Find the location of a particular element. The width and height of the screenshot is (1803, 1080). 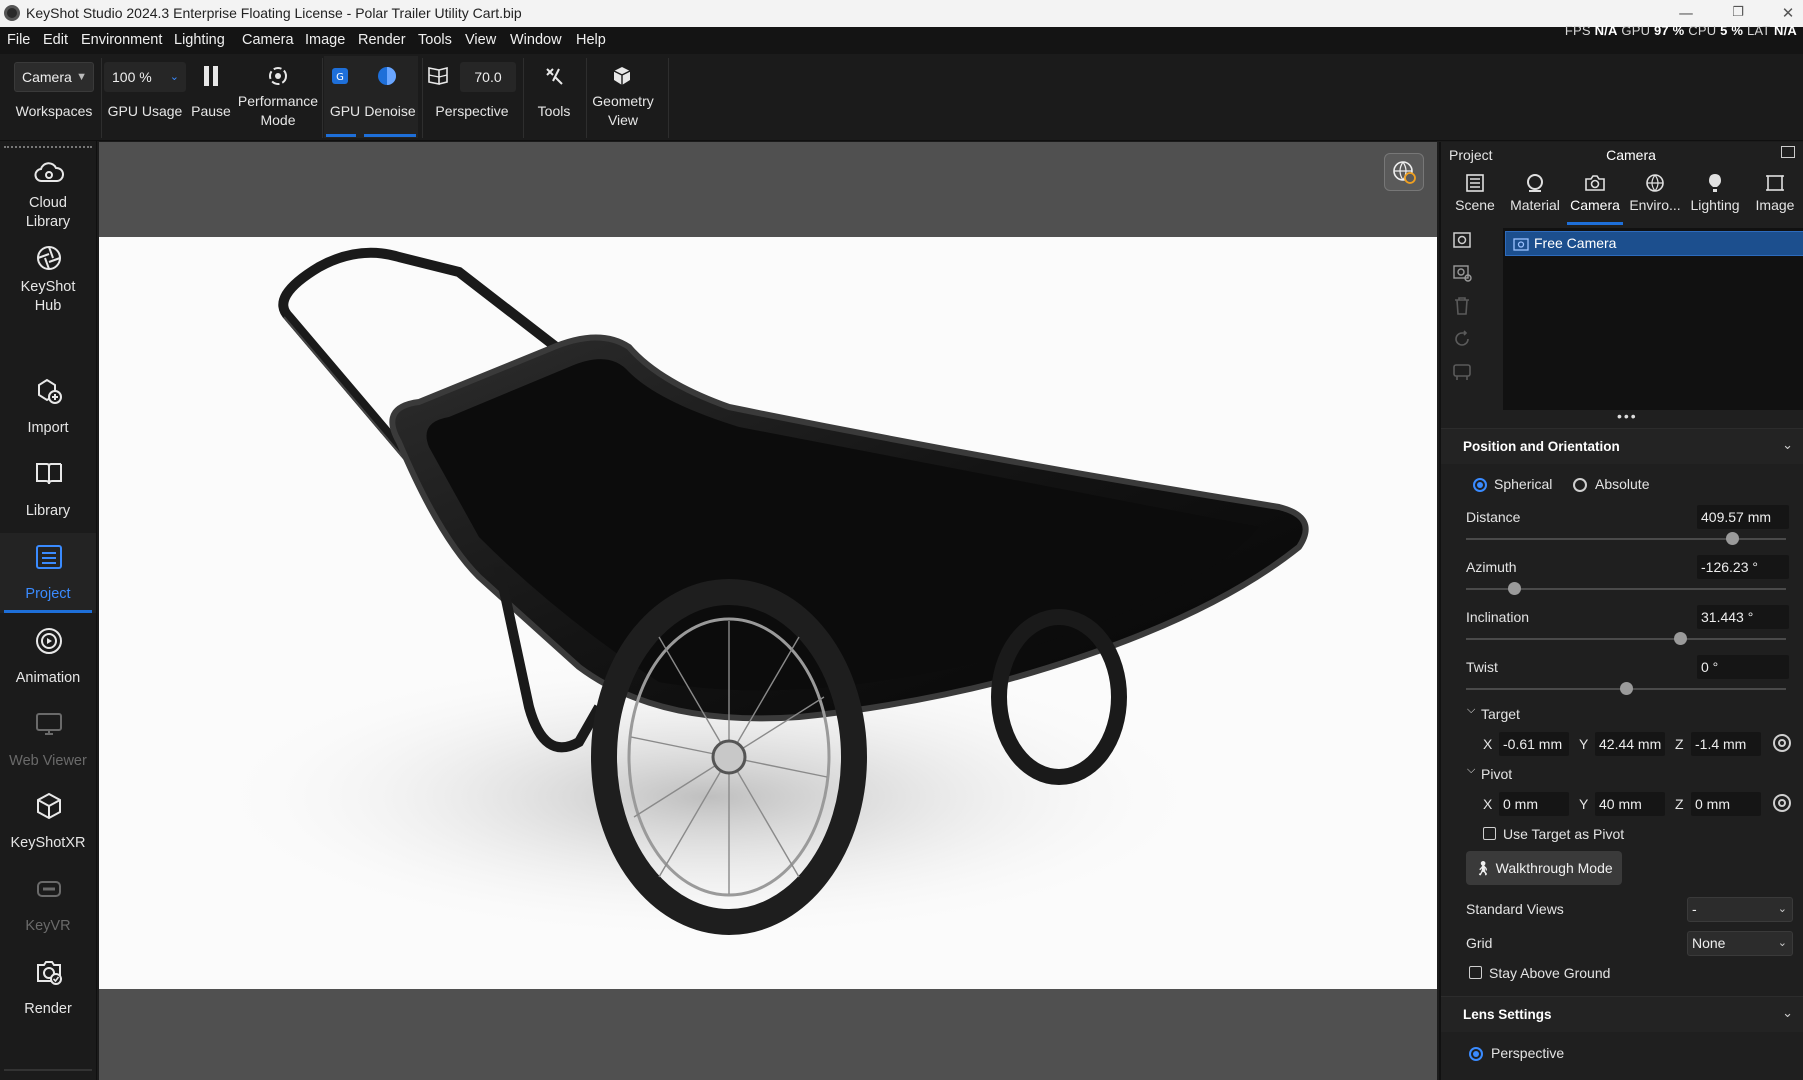

sidebar-item-import: Import is located at coordinates (48, 408).